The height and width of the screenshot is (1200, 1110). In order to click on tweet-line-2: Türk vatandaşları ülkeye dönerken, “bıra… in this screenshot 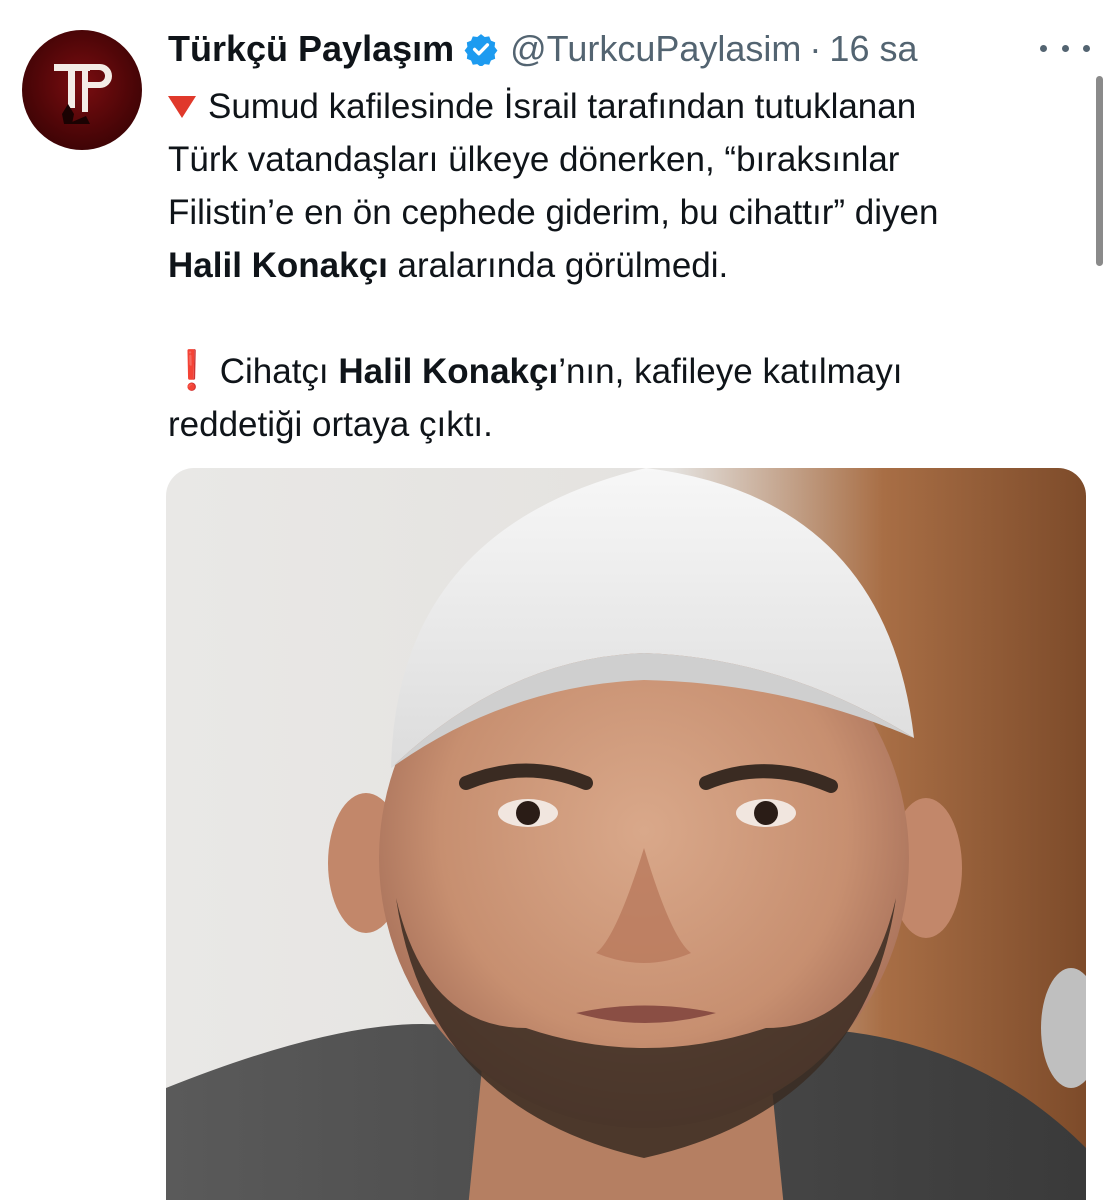, I will do `click(534, 159)`.